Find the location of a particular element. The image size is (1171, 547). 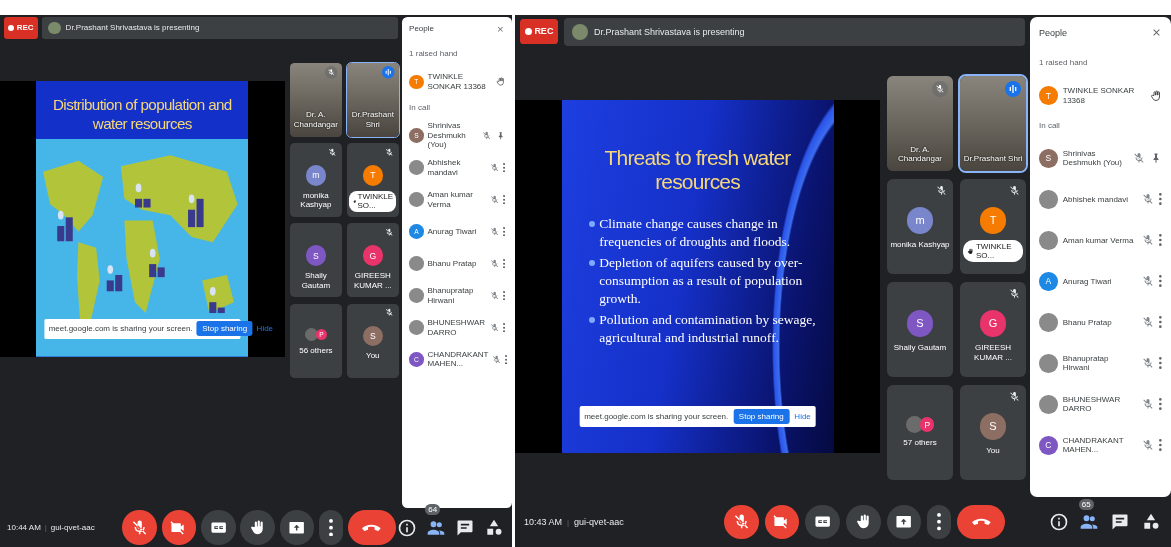

avatar-initial: A is located at coordinates (1048, 281).